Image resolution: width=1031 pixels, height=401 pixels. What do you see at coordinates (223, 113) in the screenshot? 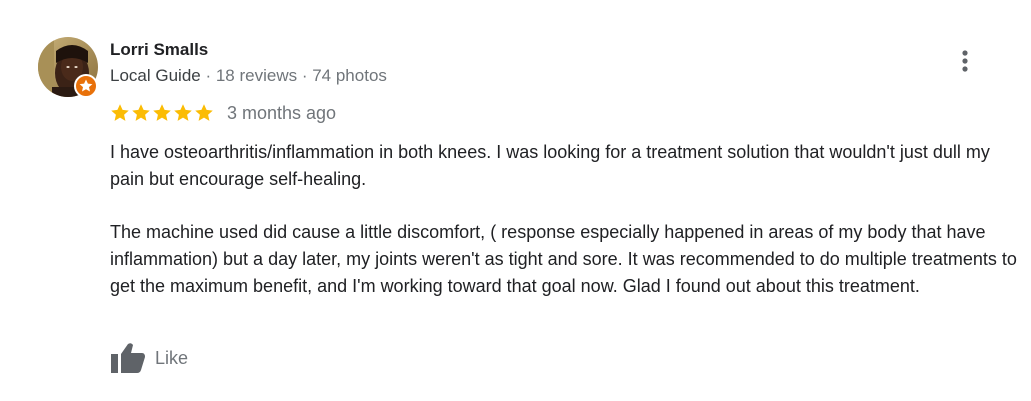
I see `rating-row: 3 months ago` at bounding box center [223, 113].